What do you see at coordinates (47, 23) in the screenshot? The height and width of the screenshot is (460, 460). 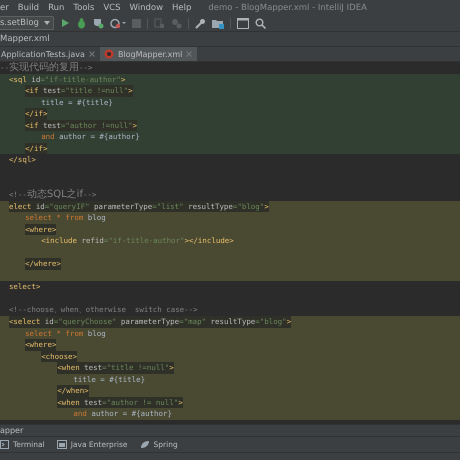 I see `caret-icon` at bounding box center [47, 23].